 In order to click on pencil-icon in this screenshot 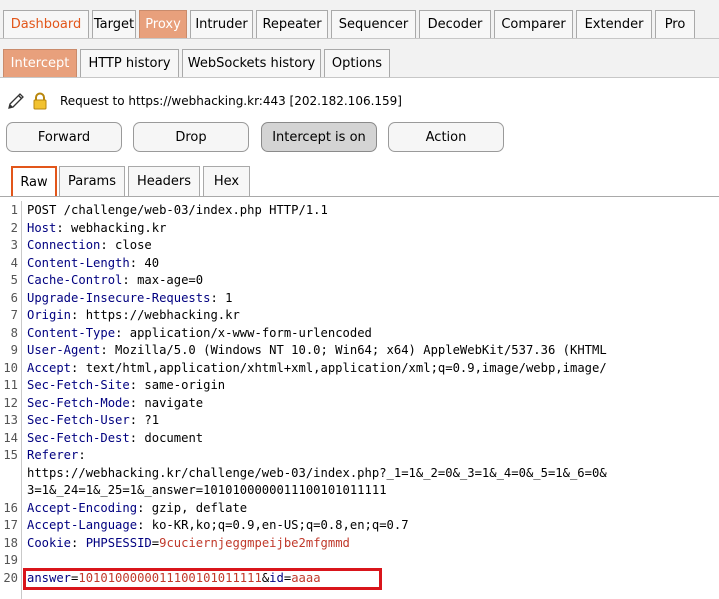, I will do `click(16, 101)`.